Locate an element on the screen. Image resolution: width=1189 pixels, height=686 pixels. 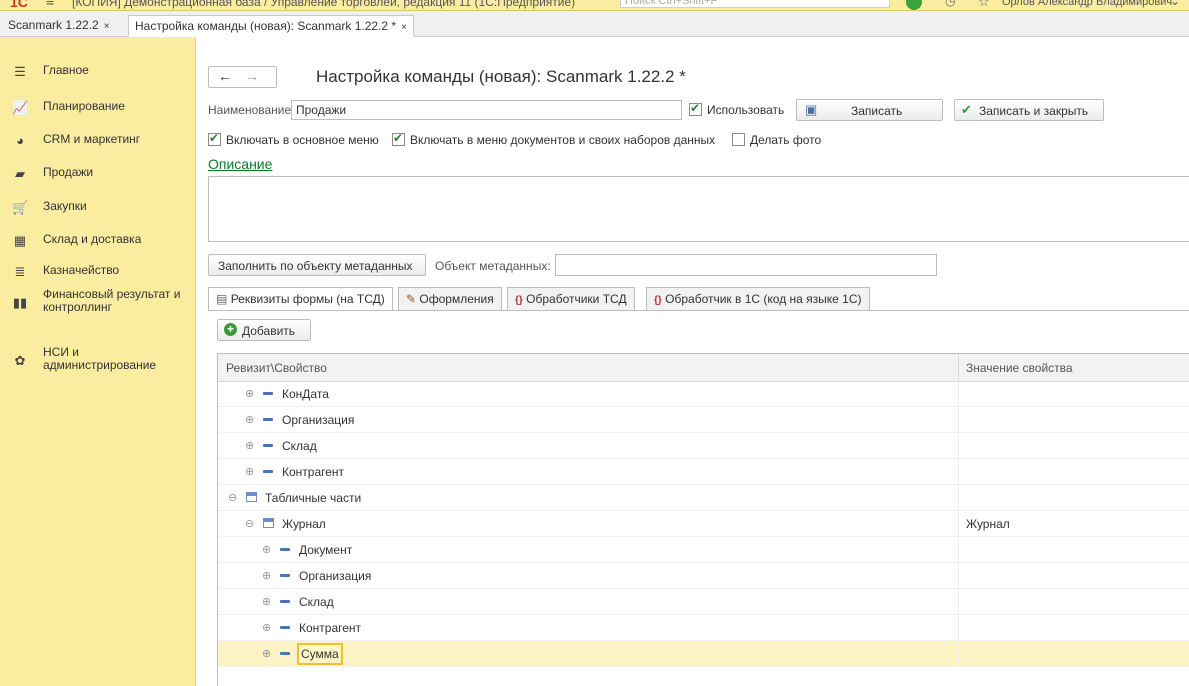
tab-label: Обработчики ТСД is located at coordinates (576, 299).